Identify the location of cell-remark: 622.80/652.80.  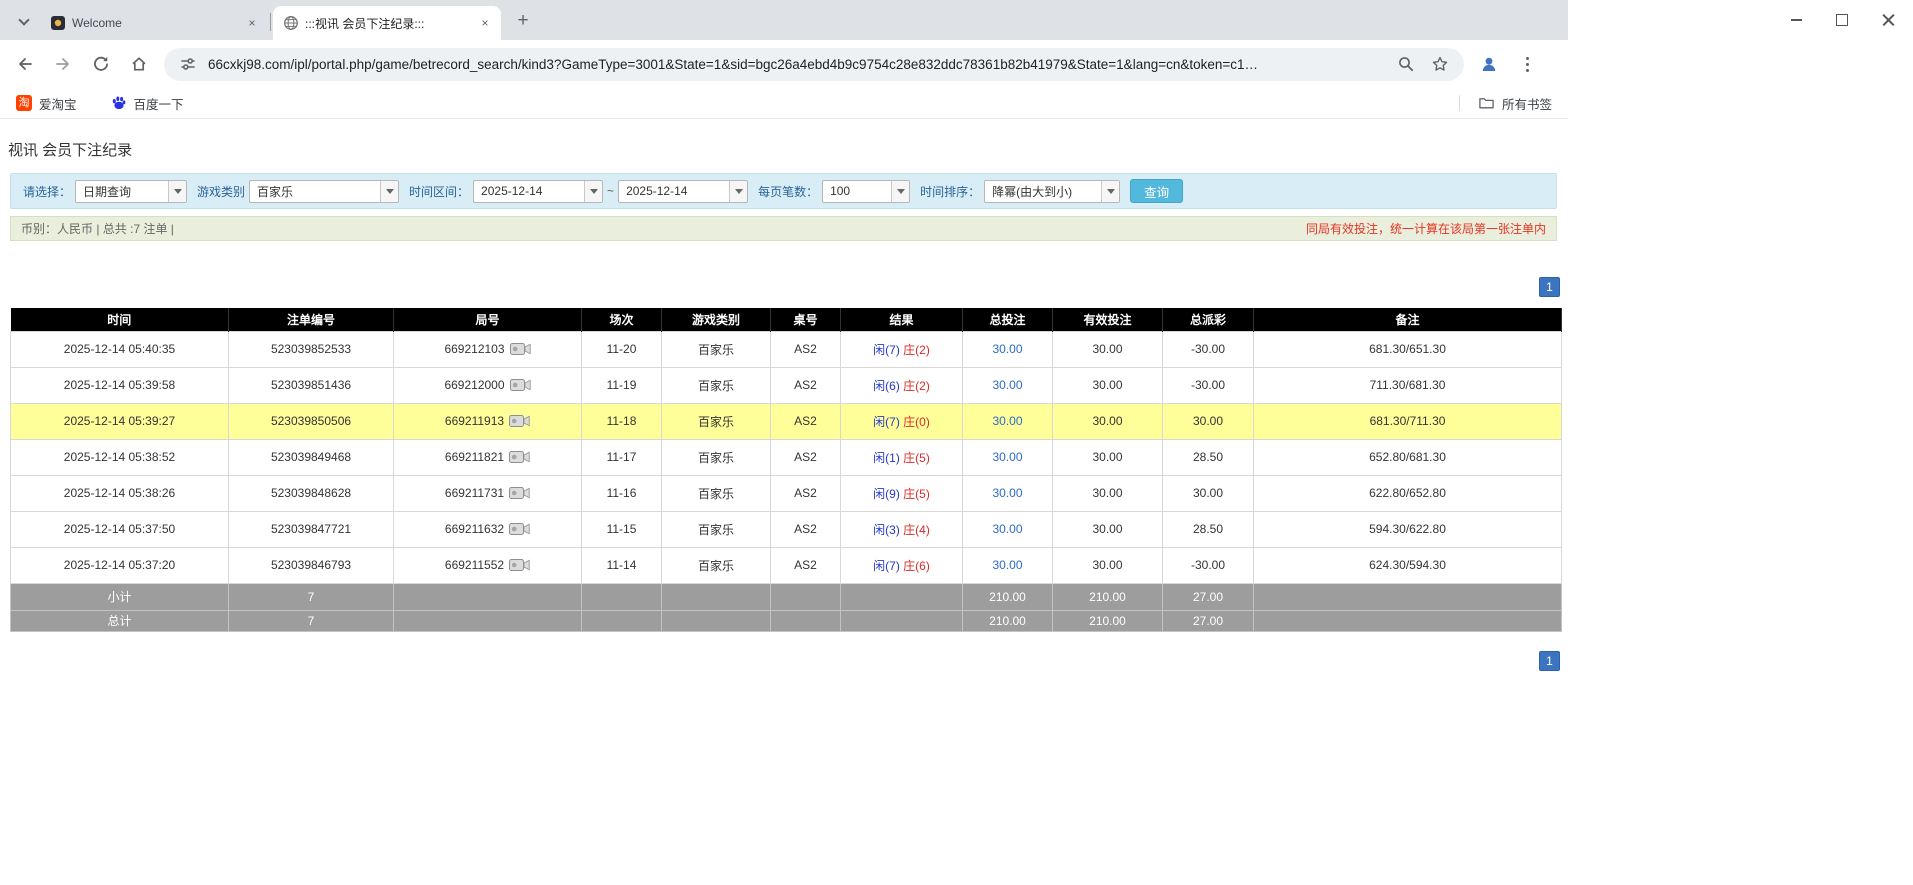
(1407, 493).